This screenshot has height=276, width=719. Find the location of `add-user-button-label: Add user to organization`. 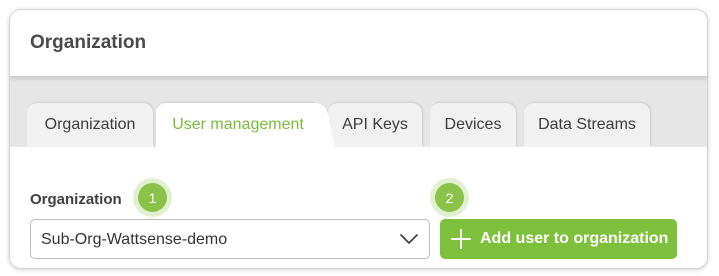

add-user-button-label: Add user to organization is located at coordinates (574, 238).